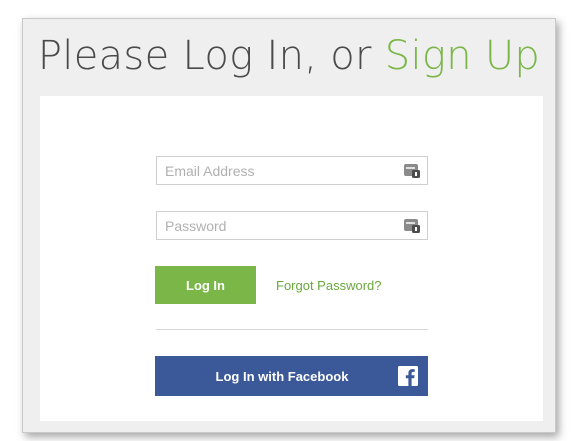 The width and height of the screenshot is (572, 441). I want to click on title-text: Please Log In, or, so click(211, 56).